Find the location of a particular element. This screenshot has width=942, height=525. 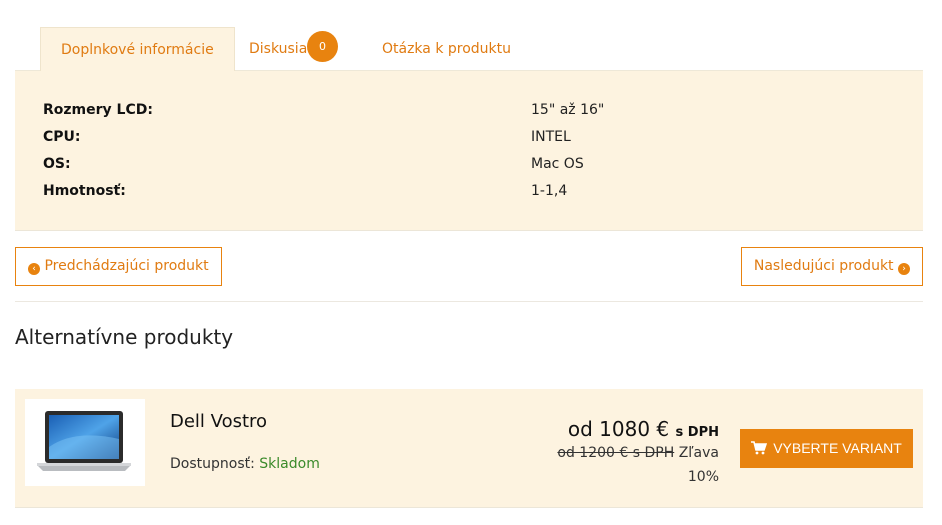

old-price: od 1200 € s DPH is located at coordinates (616, 453).